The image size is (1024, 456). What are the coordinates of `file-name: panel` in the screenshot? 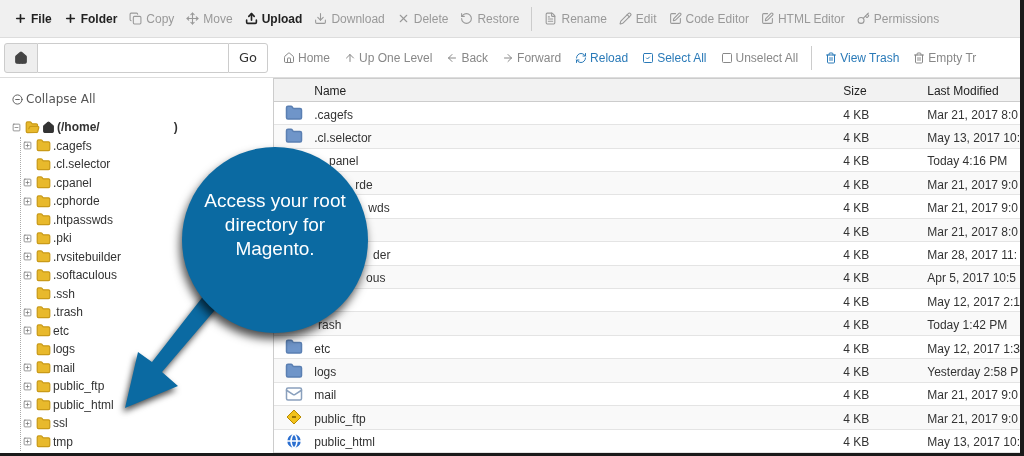 It's located at (344, 161).